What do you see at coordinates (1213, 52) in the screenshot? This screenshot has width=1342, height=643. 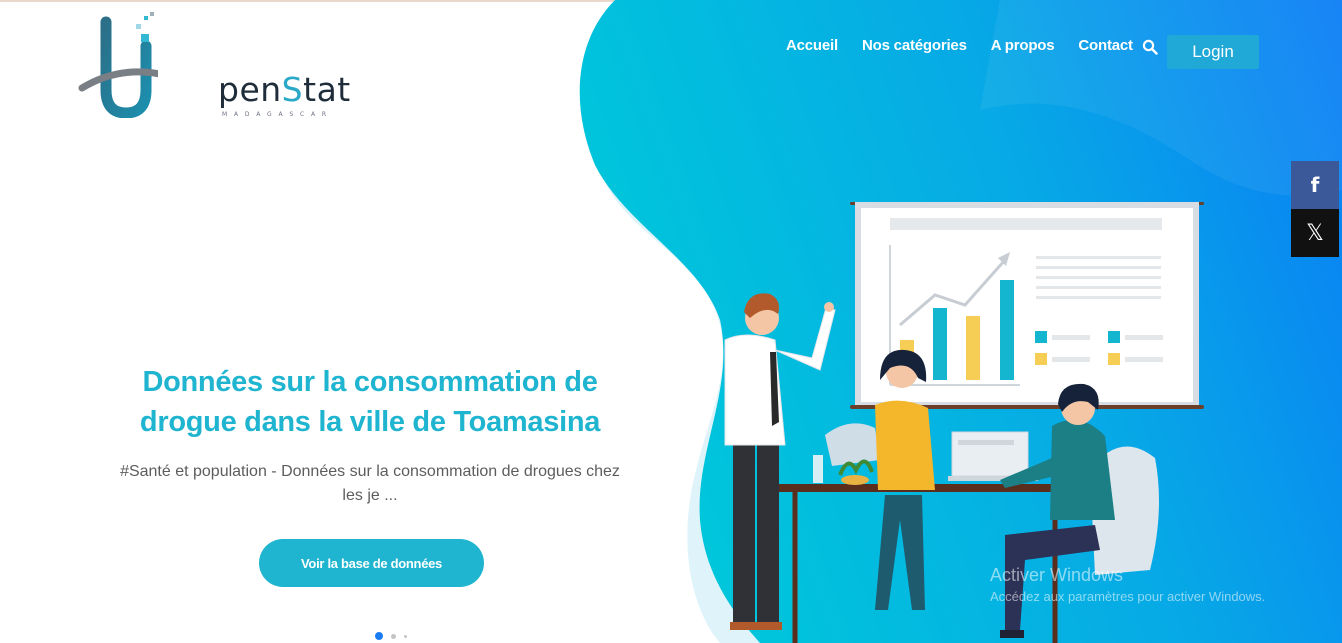 I see `login-button: Login` at bounding box center [1213, 52].